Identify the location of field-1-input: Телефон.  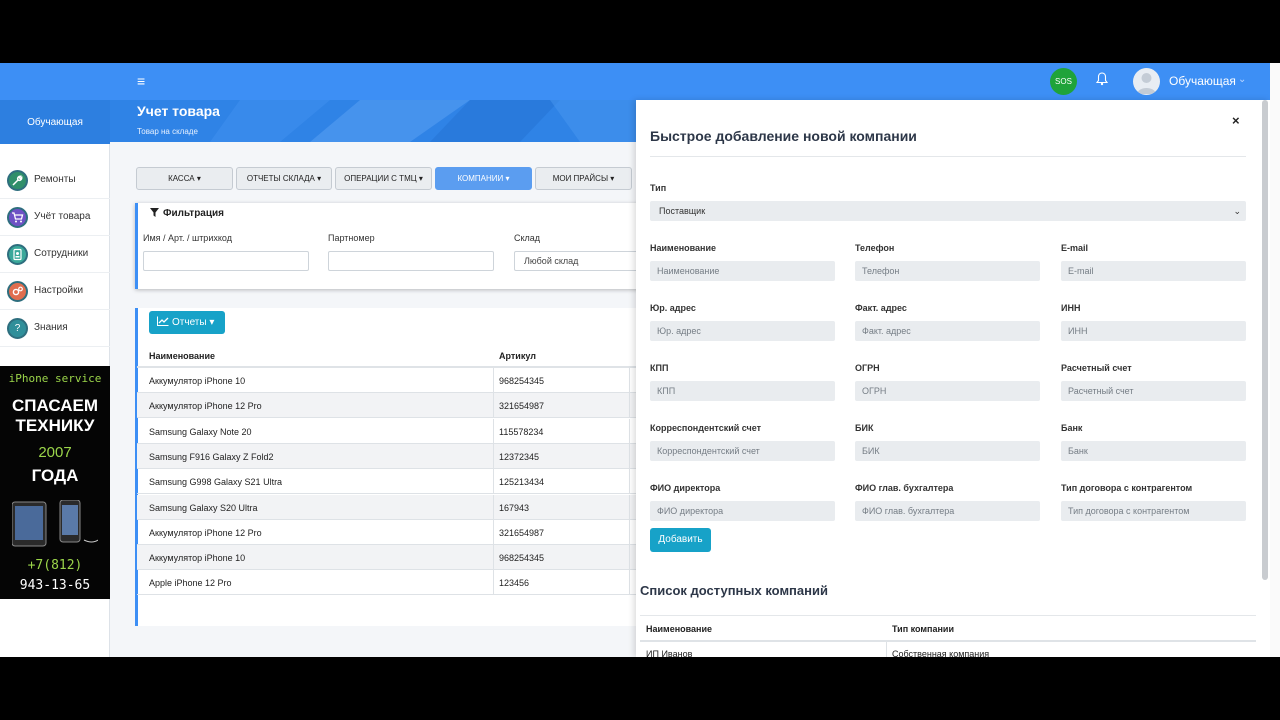
(947, 271).